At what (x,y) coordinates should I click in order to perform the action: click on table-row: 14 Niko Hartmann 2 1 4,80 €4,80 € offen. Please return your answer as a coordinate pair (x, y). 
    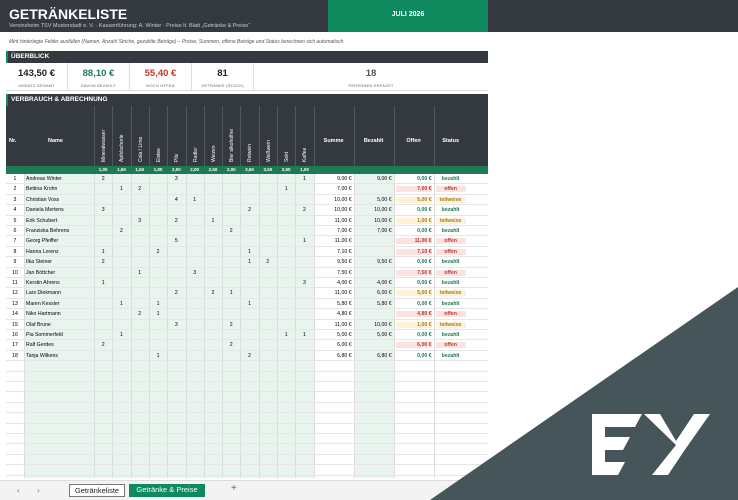
    Looking at the image, I should click on (247, 314).